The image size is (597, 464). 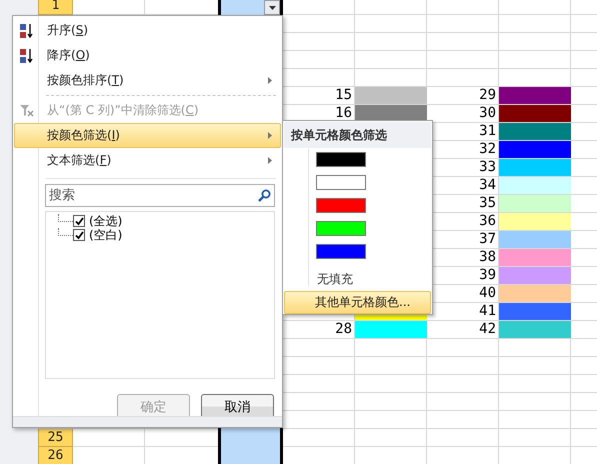 What do you see at coordinates (55, 455) in the screenshot?
I see `row-header: 26` at bounding box center [55, 455].